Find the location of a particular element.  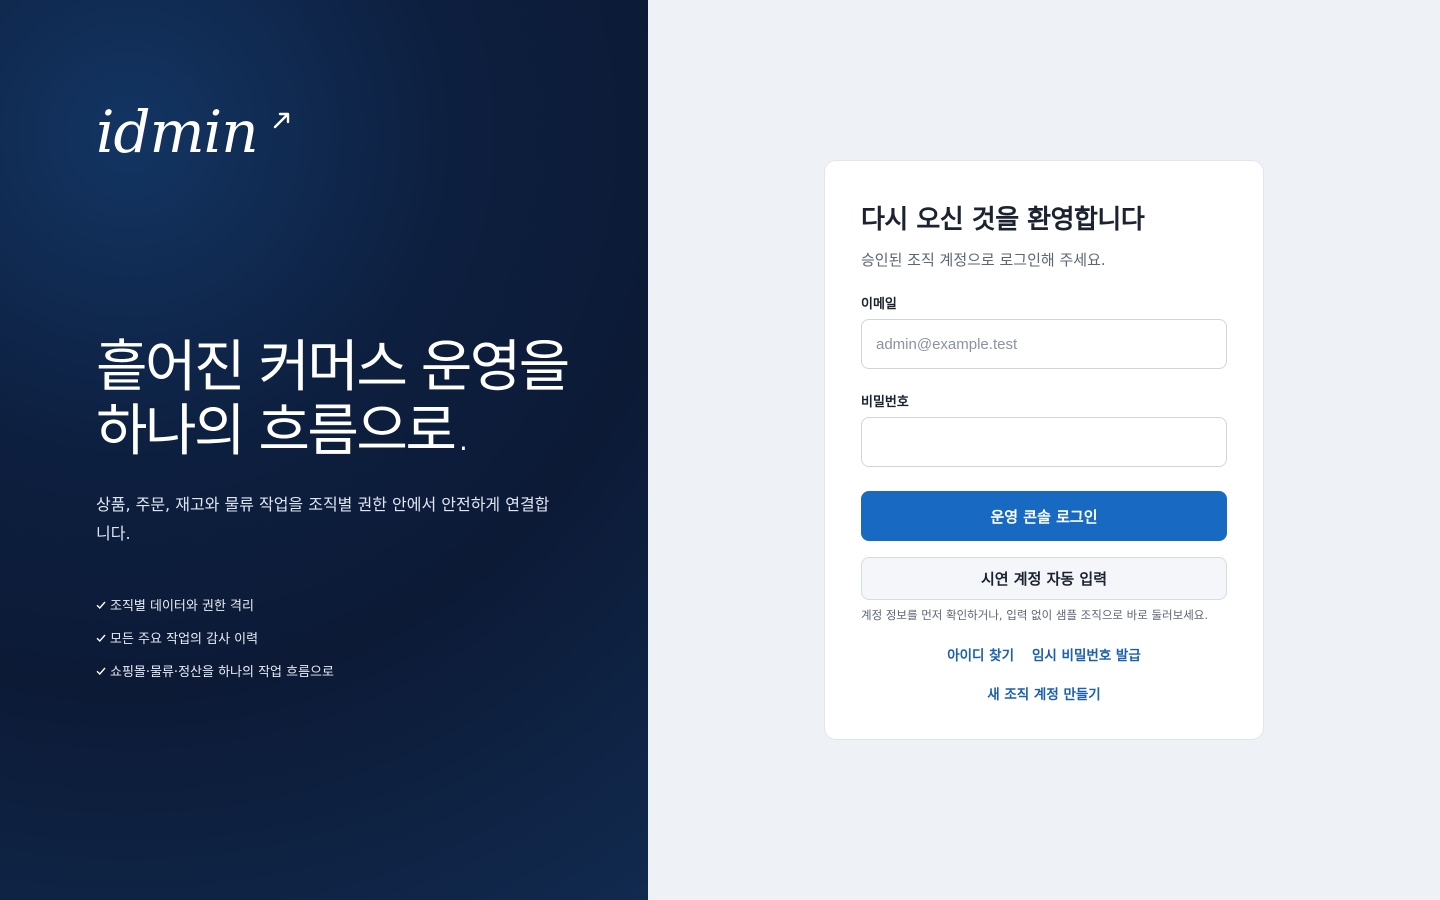

create-account-link: 새 조직 계정 만들기 is located at coordinates (1043, 695).